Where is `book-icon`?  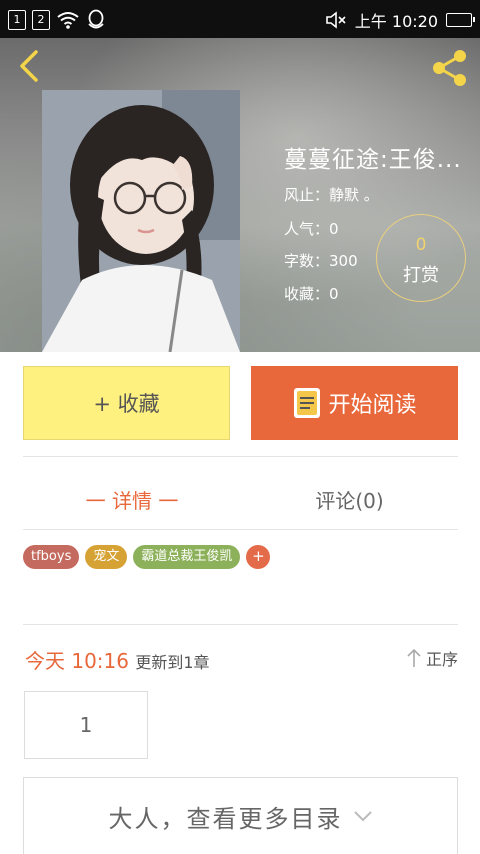 book-icon is located at coordinates (307, 403).